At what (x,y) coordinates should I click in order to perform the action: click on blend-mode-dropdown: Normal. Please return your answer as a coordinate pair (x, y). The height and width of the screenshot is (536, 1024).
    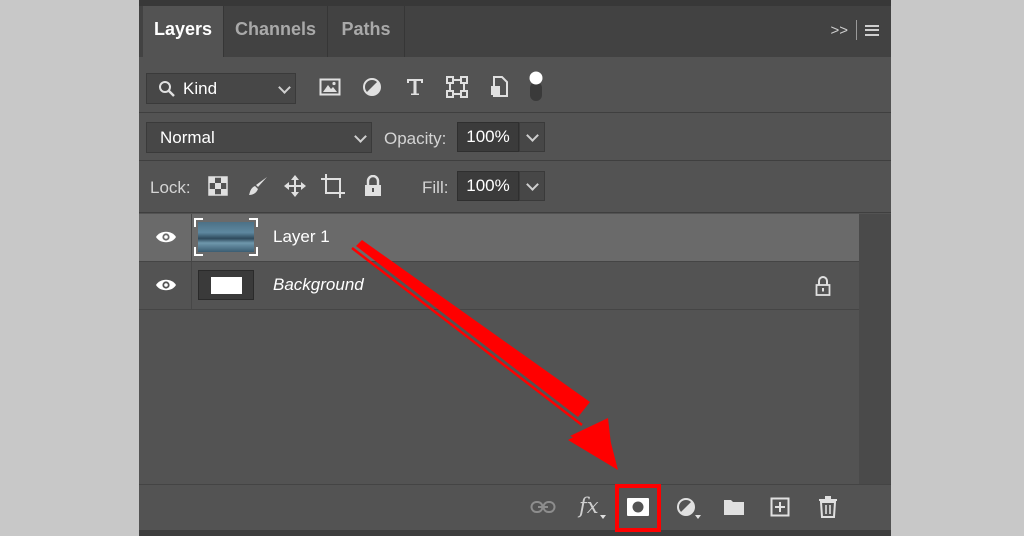
    Looking at the image, I should click on (259, 137).